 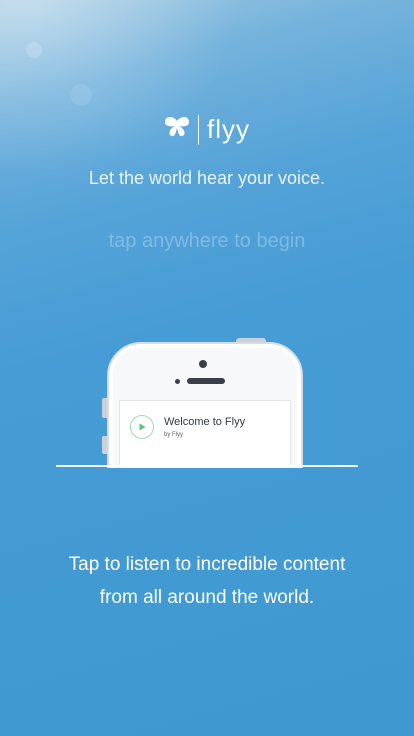 What do you see at coordinates (207, 241) in the screenshot?
I see `tap-to-begin-prompt: tap anywhere to begin` at bounding box center [207, 241].